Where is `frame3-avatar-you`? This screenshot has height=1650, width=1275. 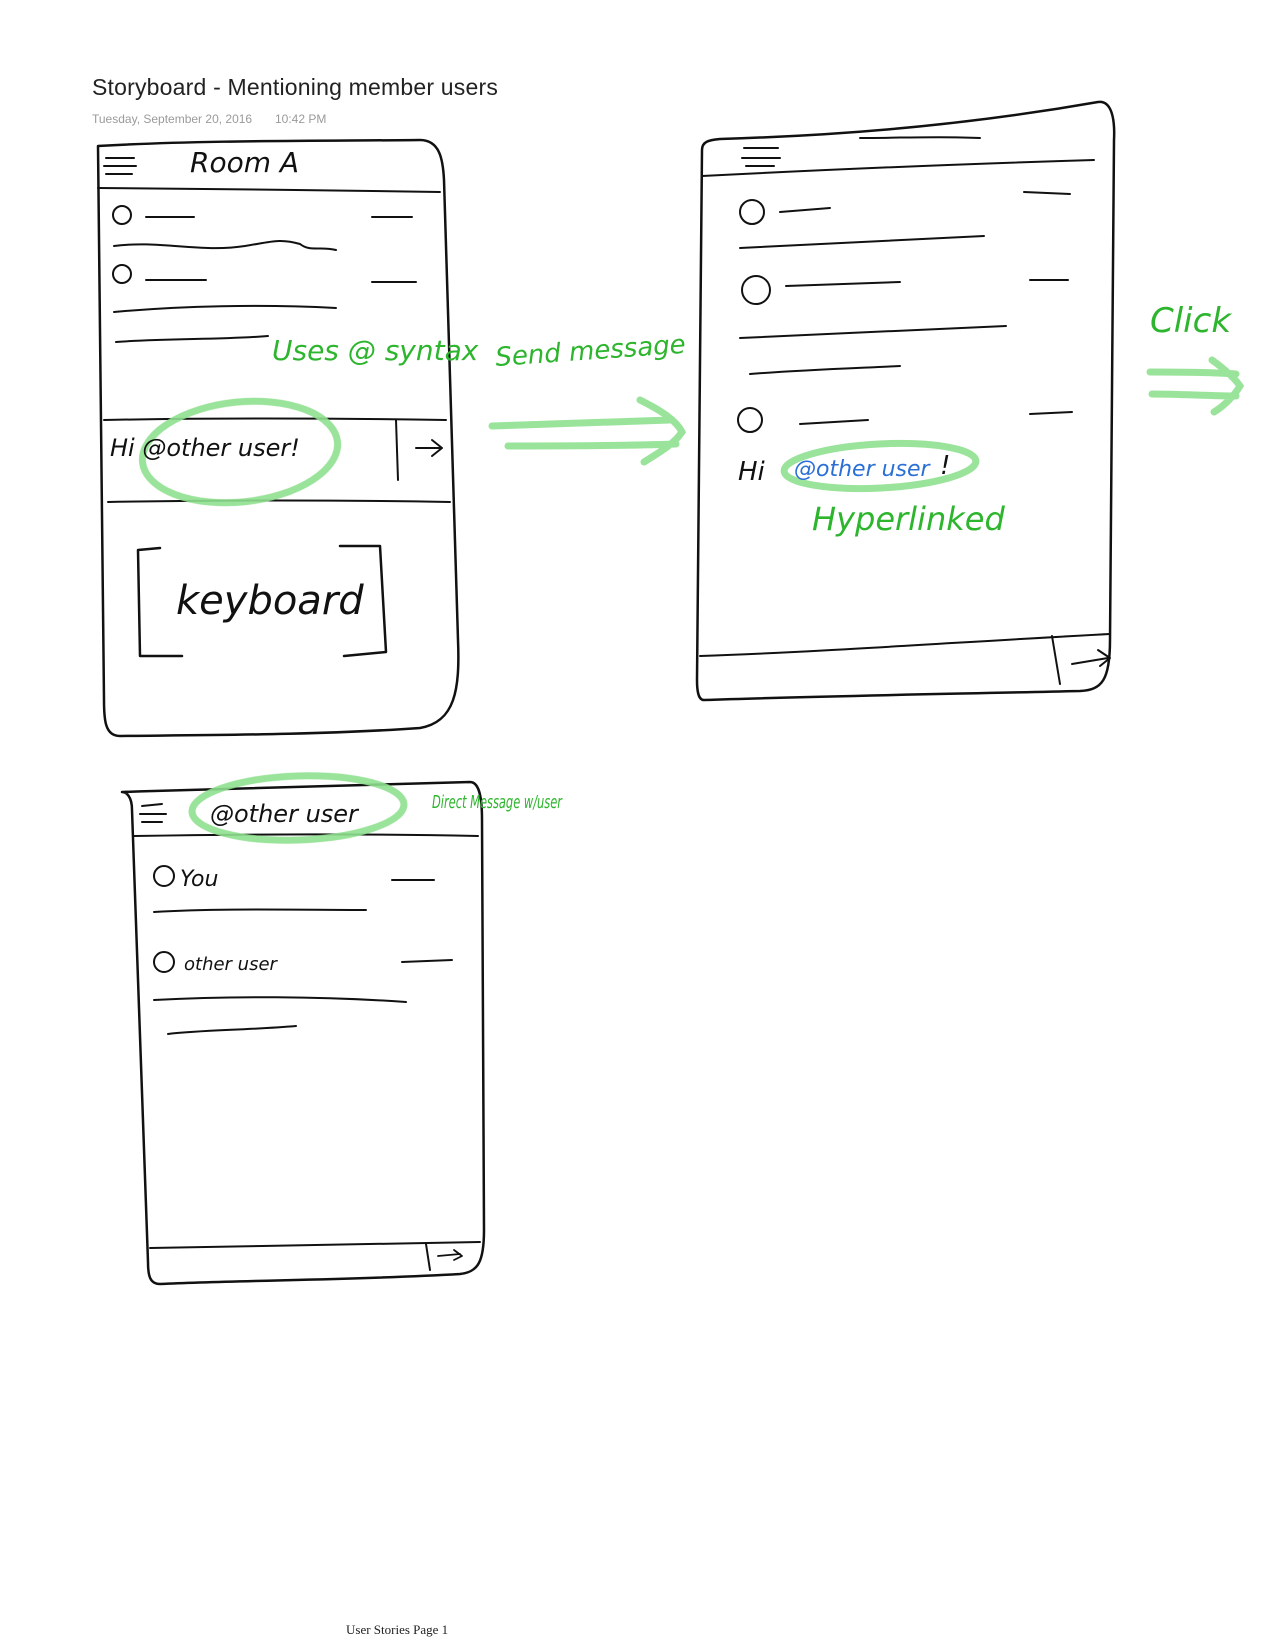 frame3-avatar-you is located at coordinates (164, 876).